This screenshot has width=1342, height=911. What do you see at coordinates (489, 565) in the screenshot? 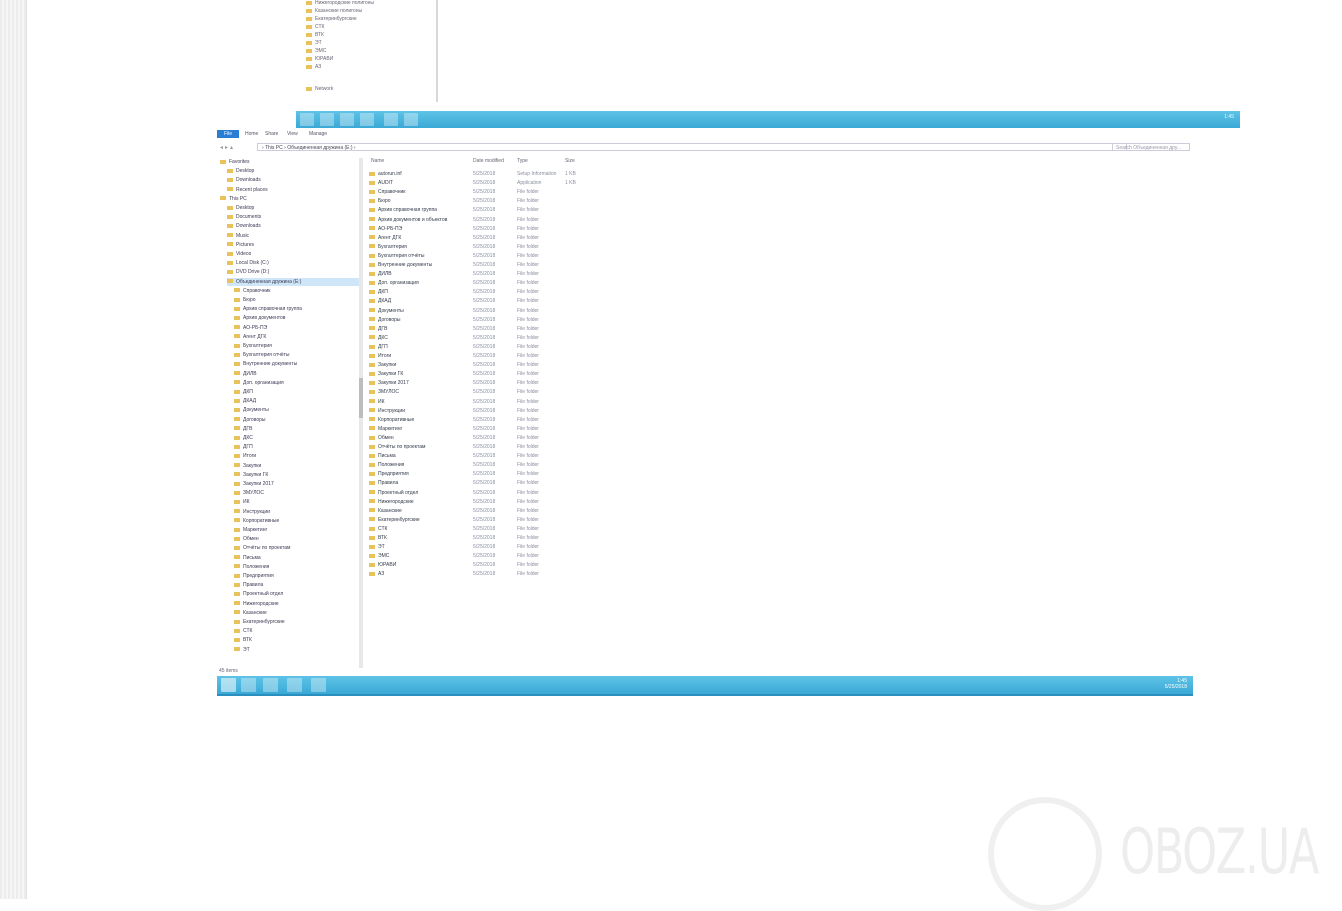
I see `file-row: ЮРАВИ 5/25/2018 File folder` at bounding box center [489, 565].